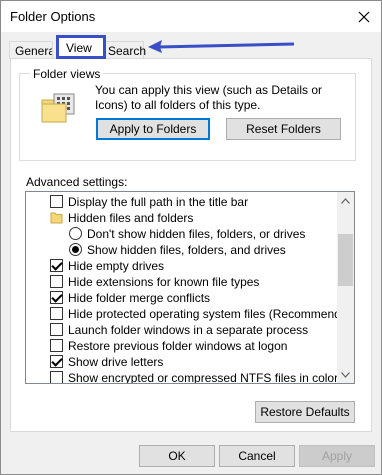  What do you see at coordinates (364, 16) in the screenshot?
I see `close-icon` at bounding box center [364, 16].